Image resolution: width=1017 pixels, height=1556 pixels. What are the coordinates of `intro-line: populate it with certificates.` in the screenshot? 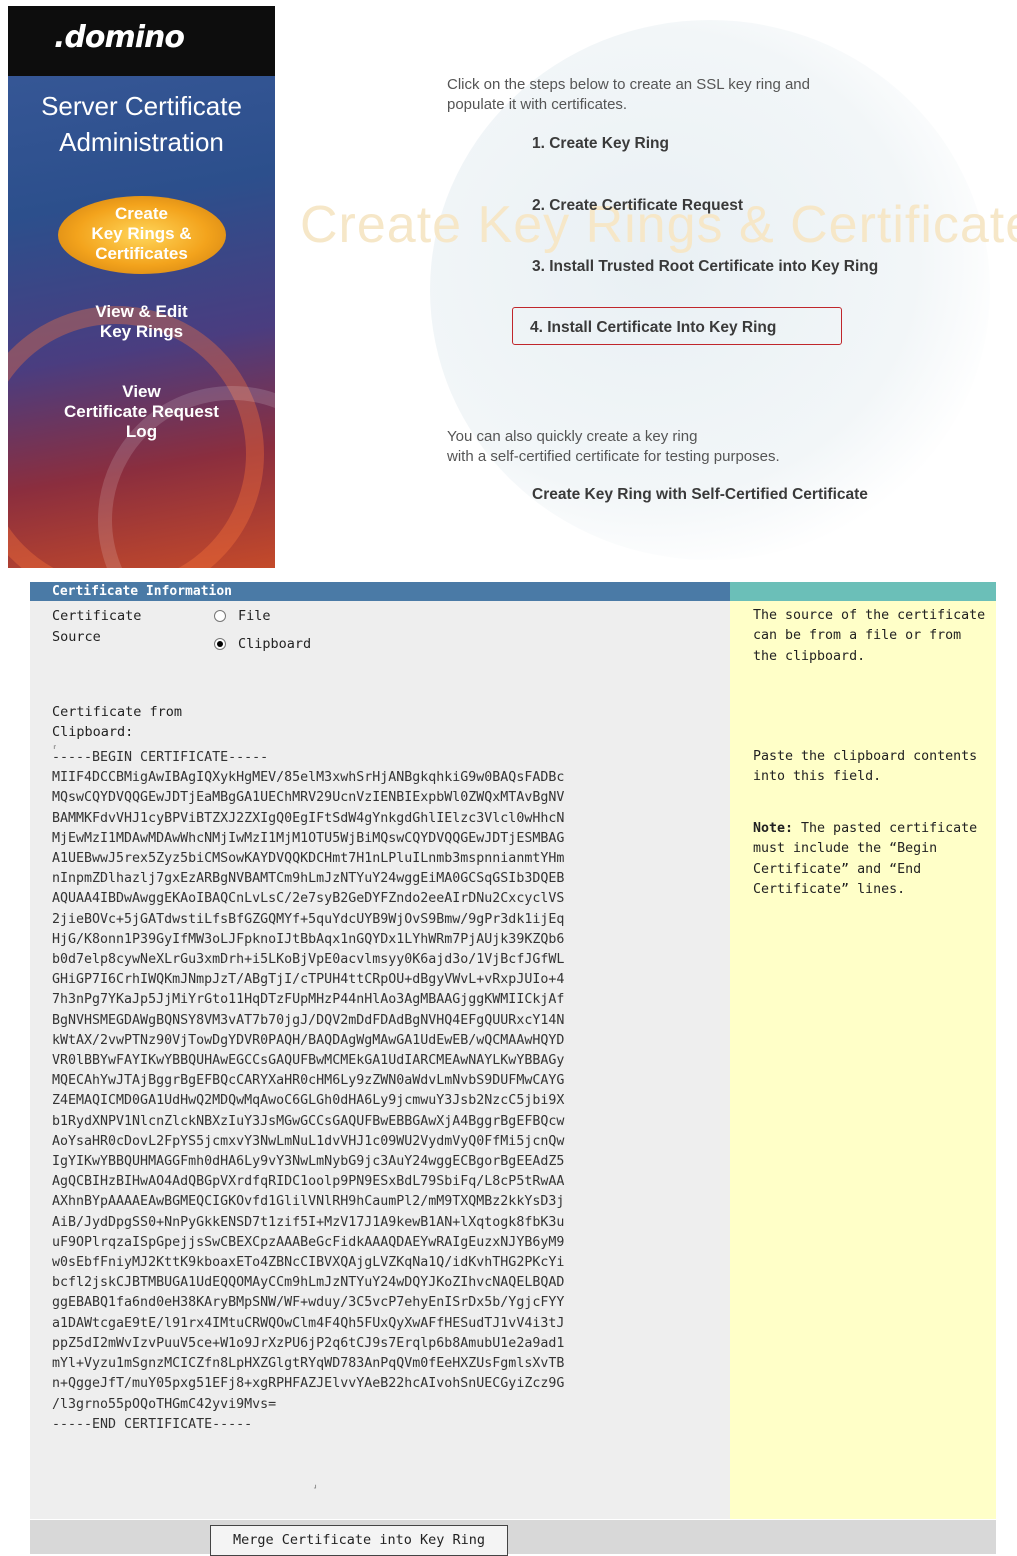 It's located at (537, 104).